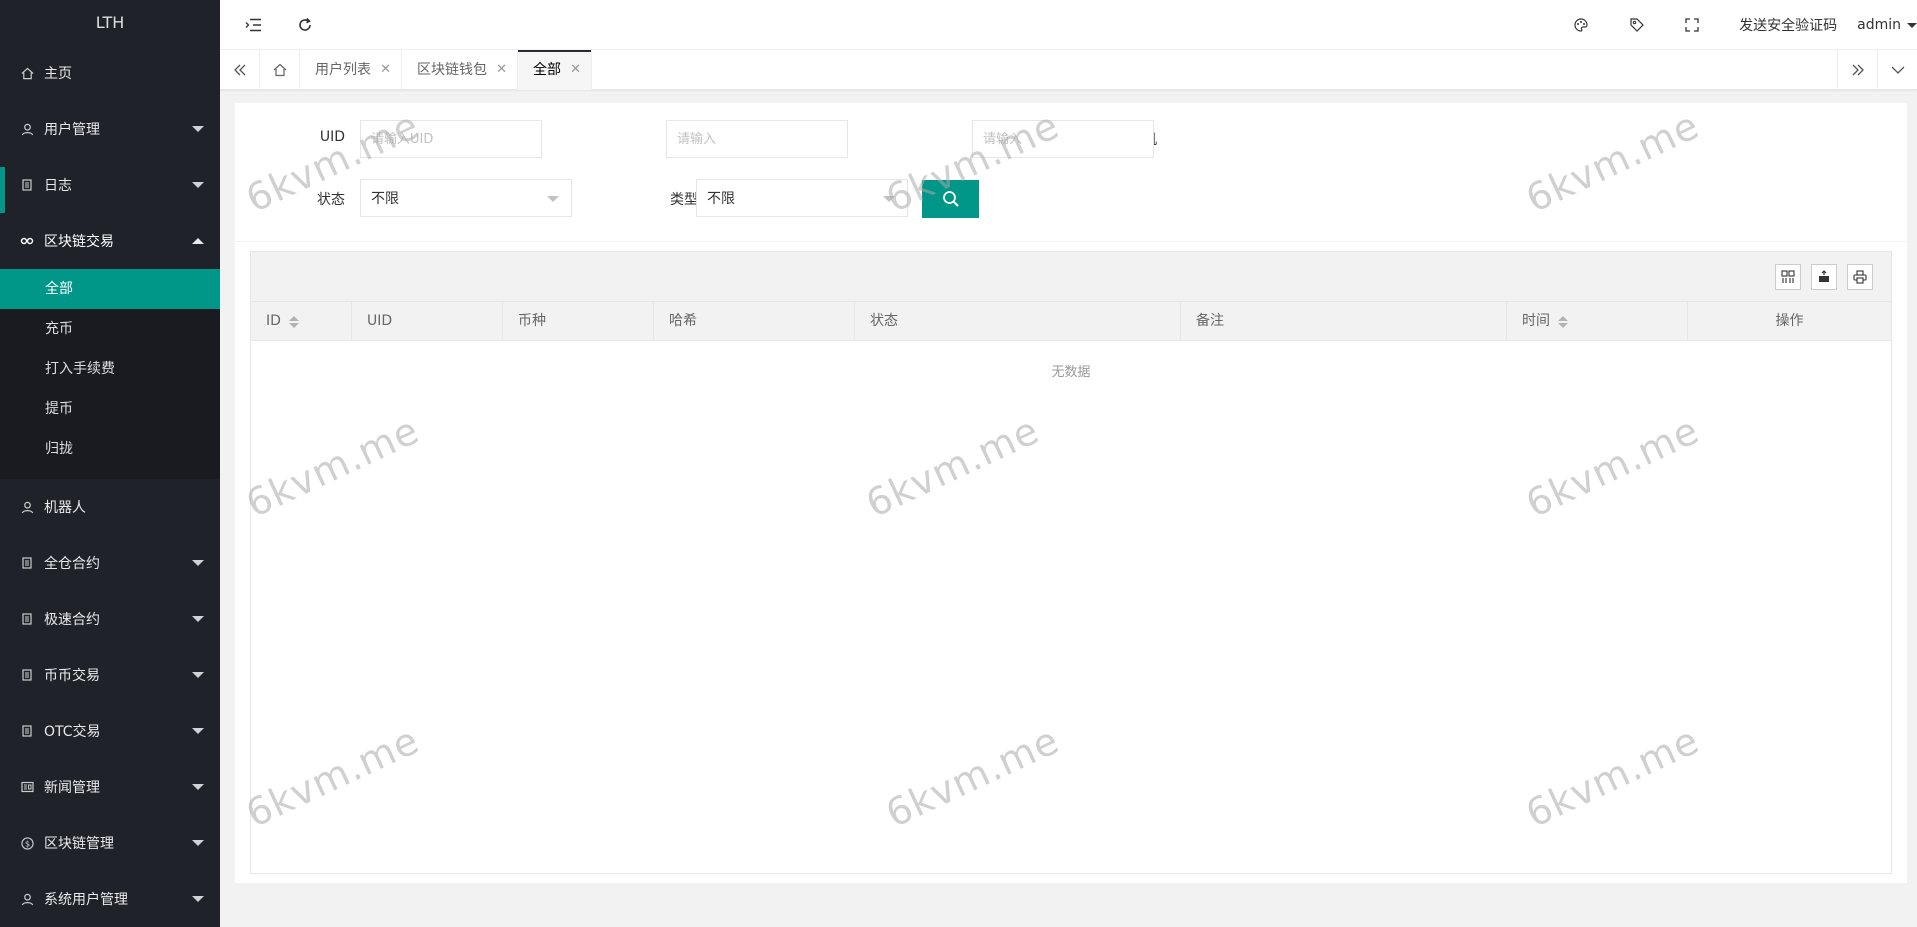 The image size is (1917, 927). I want to click on tab-blockchain-wallet: 区块链钱包 ✕, so click(460, 70).